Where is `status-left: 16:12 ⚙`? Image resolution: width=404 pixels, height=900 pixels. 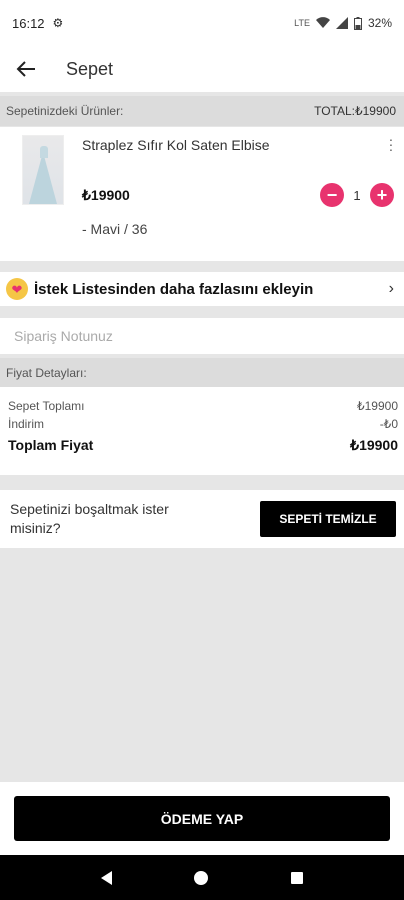
status-left: 16:12 ⚙ is located at coordinates (37, 23).